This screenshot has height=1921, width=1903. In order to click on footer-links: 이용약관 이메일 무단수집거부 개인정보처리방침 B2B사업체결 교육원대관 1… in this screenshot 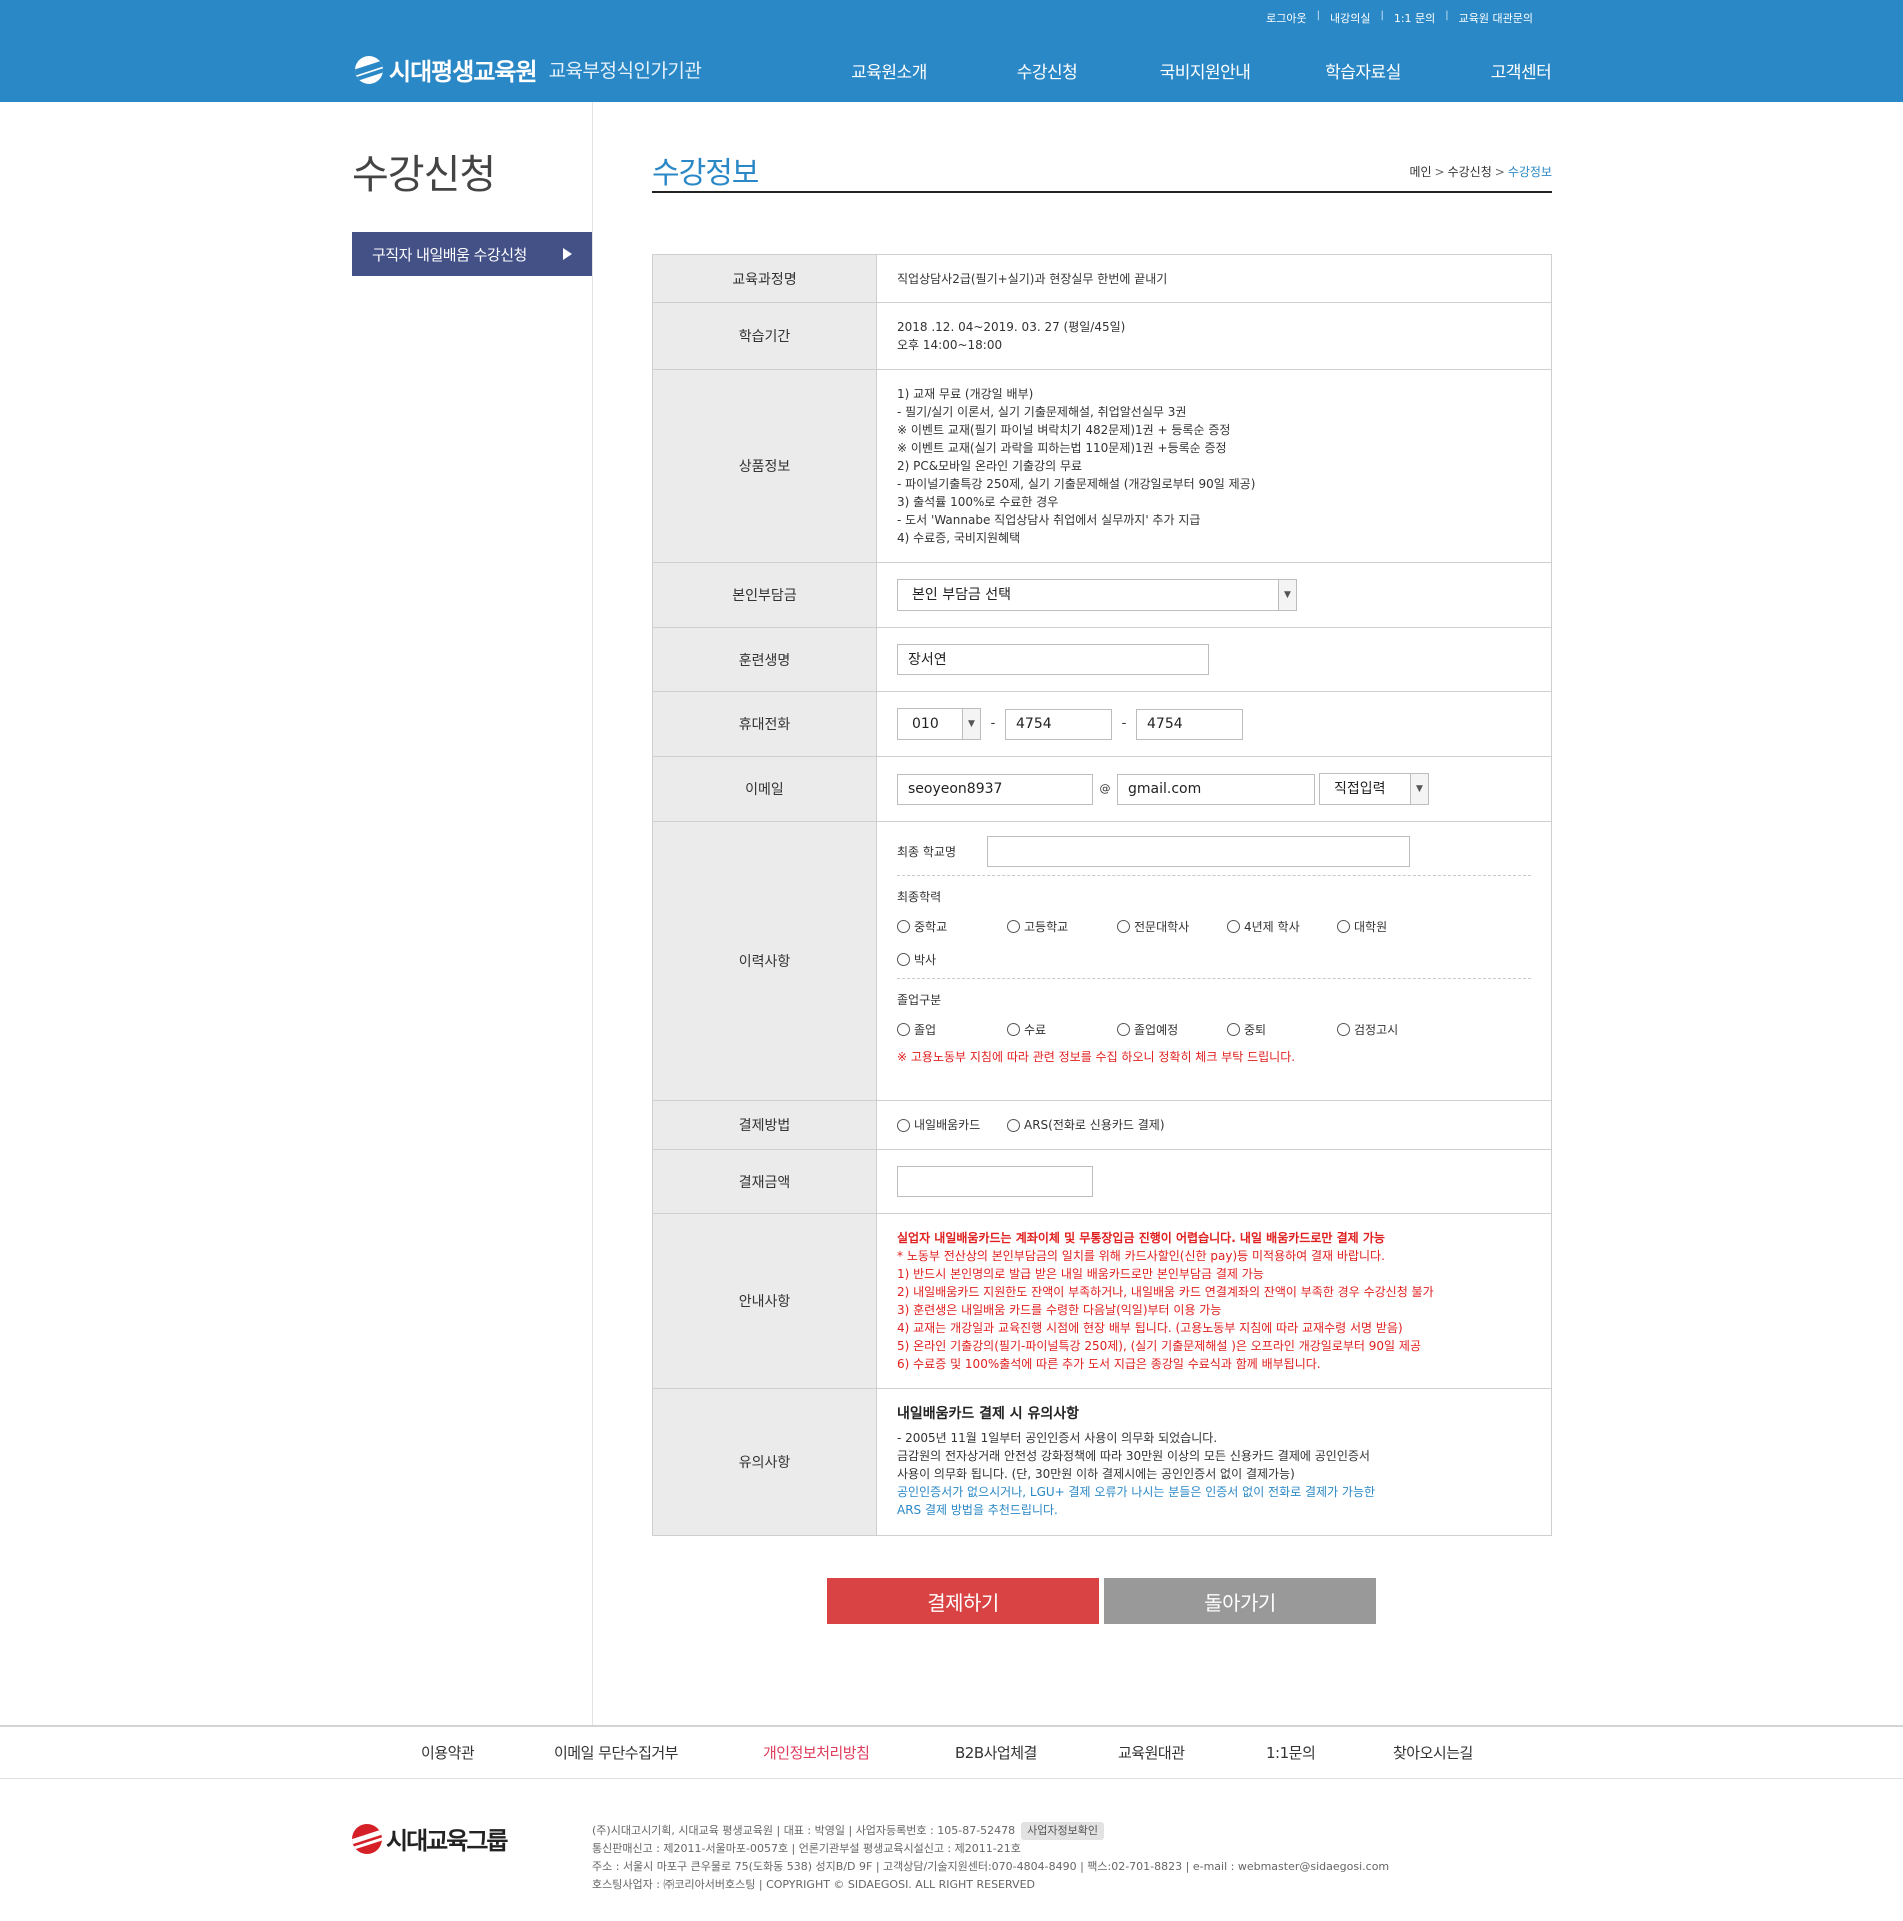, I will do `click(951, 1753)`.